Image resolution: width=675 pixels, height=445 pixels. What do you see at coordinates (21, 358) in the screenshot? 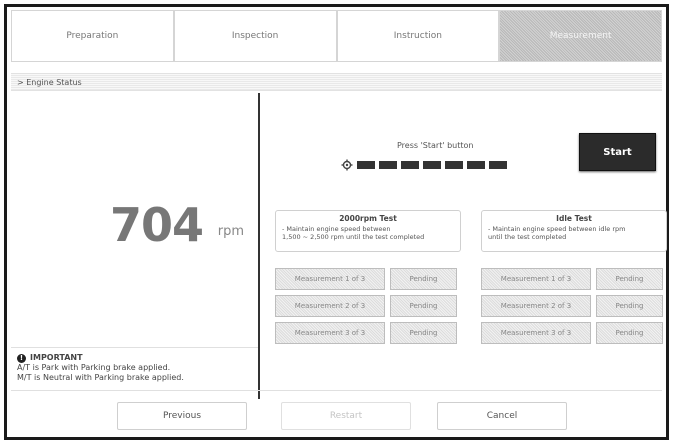
I see `info-icon: !` at bounding box center [21, 358].